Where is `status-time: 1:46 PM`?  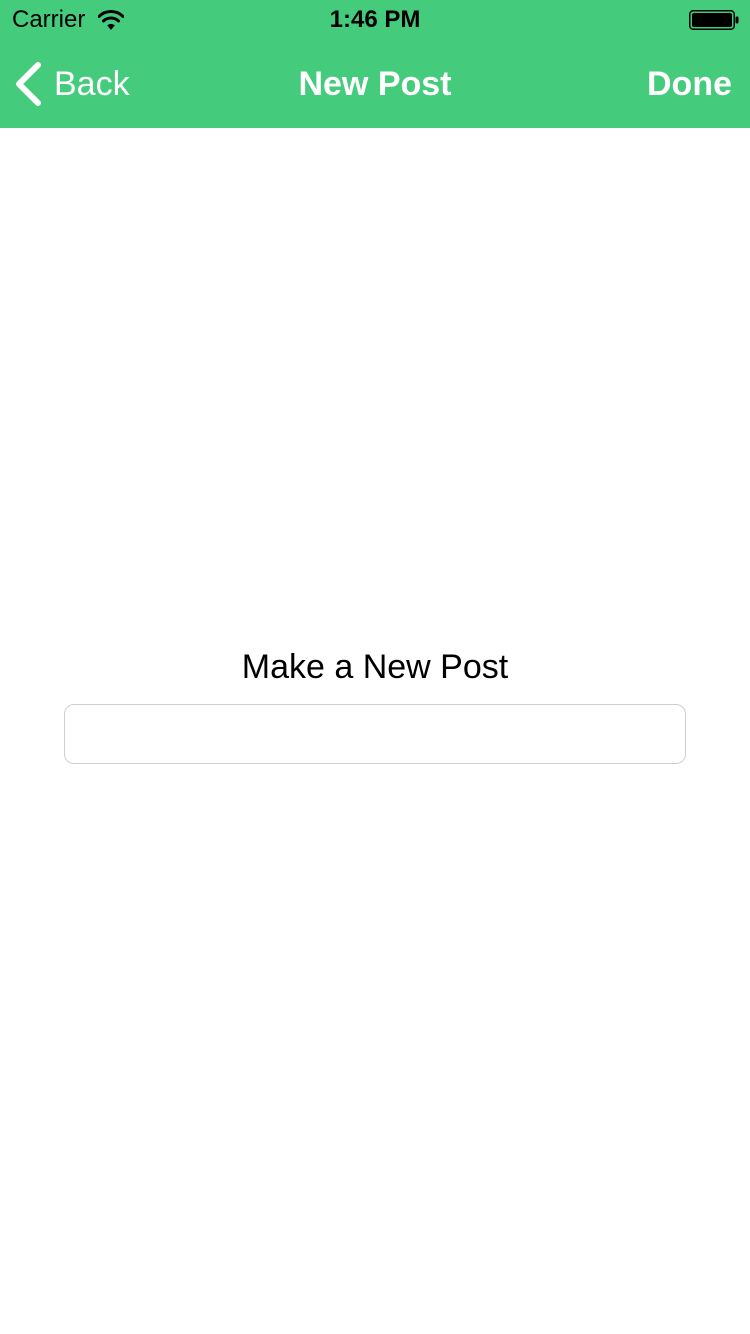 status-time: 1:46 PM is located at coordinates (375, 19).